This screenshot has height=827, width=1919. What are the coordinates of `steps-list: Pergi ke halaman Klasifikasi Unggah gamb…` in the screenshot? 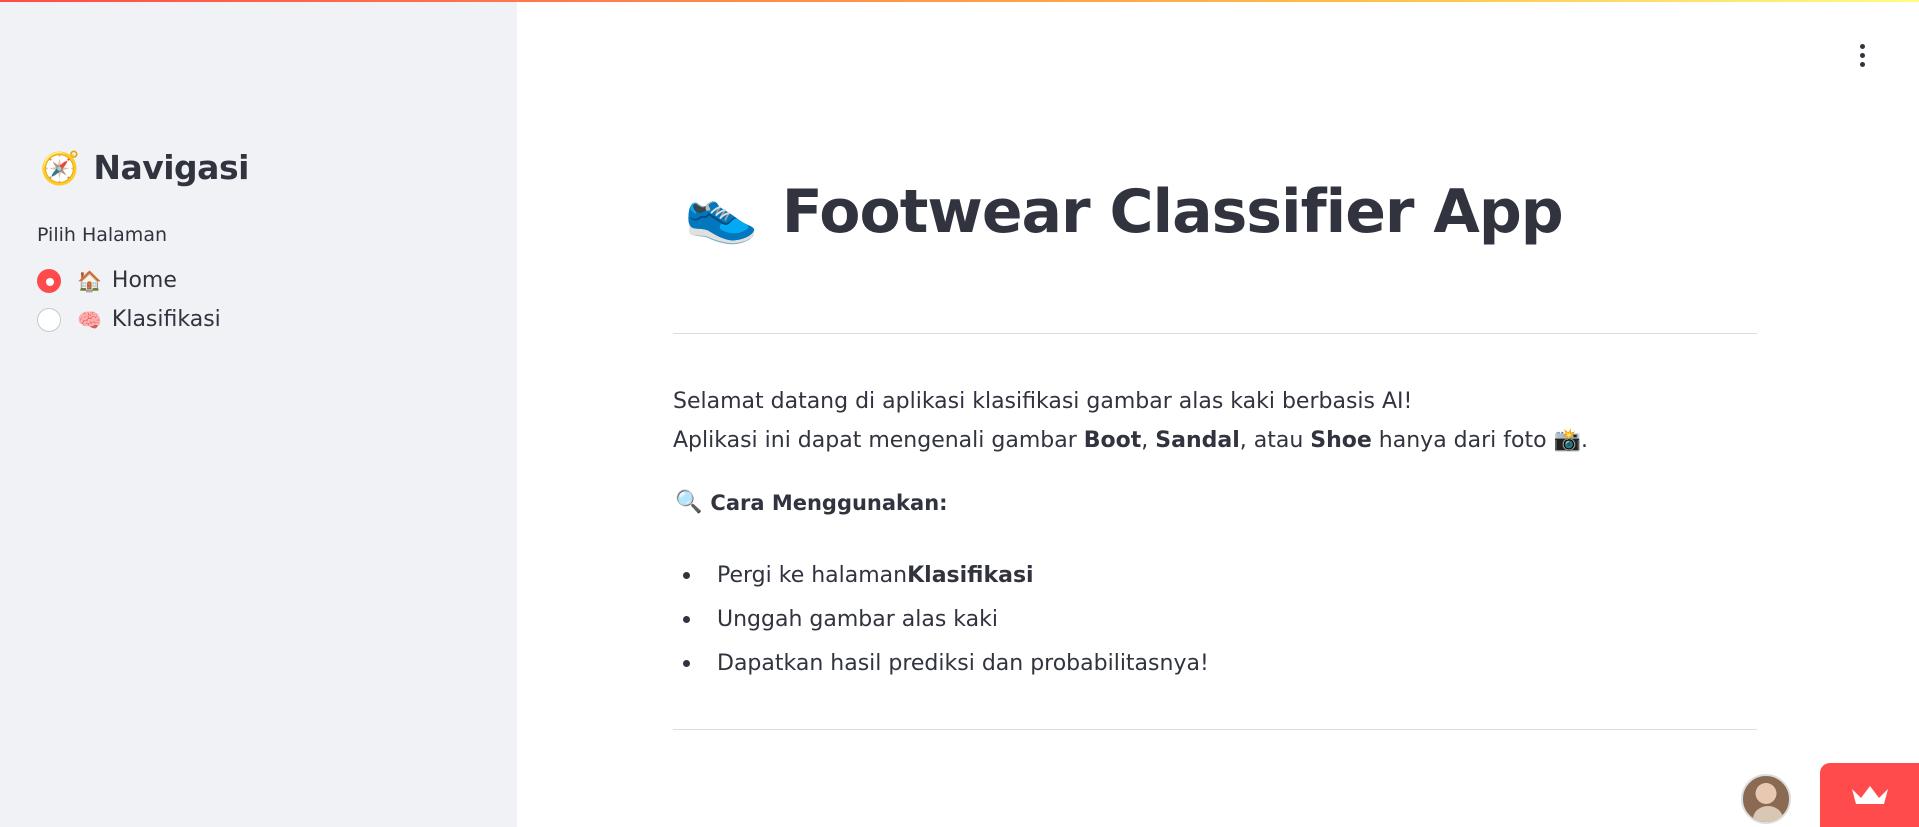 It's located at (941, 619).